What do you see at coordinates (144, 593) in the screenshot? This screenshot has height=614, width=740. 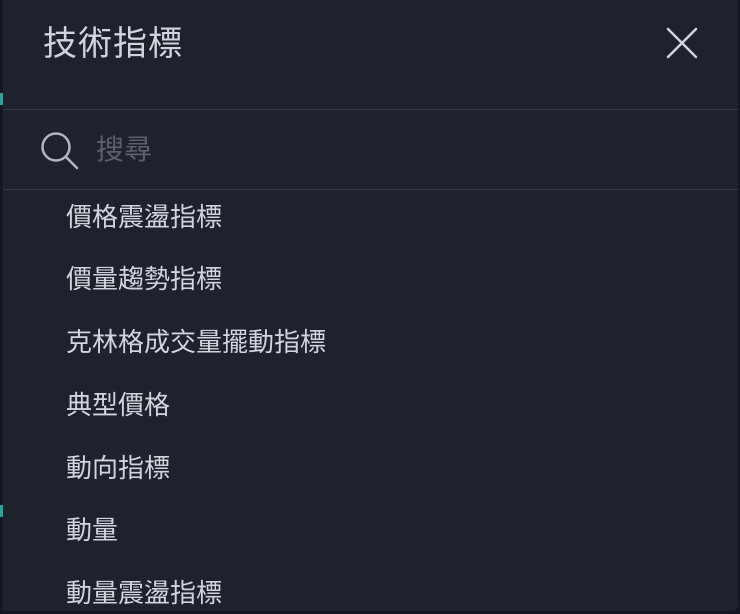 I see `list-item-label: 動量震盪指標` at bounding box center [144, 593].